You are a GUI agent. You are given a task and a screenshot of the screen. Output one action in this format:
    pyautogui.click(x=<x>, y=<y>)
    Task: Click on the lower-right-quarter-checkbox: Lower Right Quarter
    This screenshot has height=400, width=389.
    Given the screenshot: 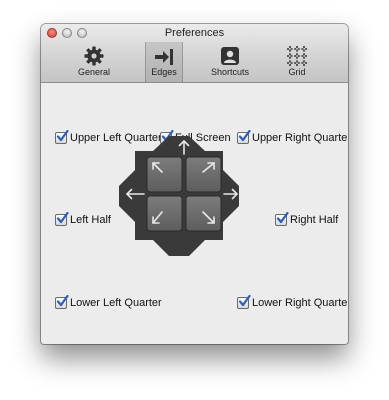 What is the action you would take?
    pyautogui.click(x=292, y=302)
    